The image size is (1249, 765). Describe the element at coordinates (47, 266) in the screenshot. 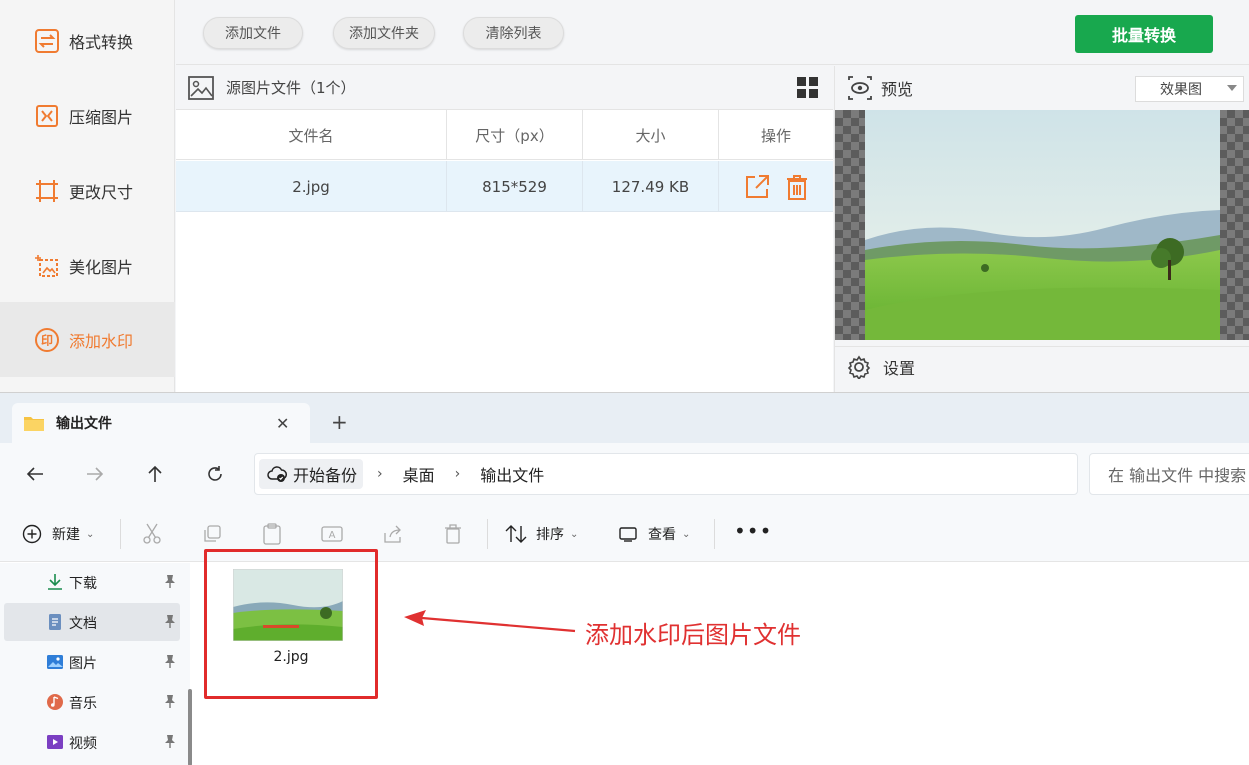

I see `beautify-icon` at that location.